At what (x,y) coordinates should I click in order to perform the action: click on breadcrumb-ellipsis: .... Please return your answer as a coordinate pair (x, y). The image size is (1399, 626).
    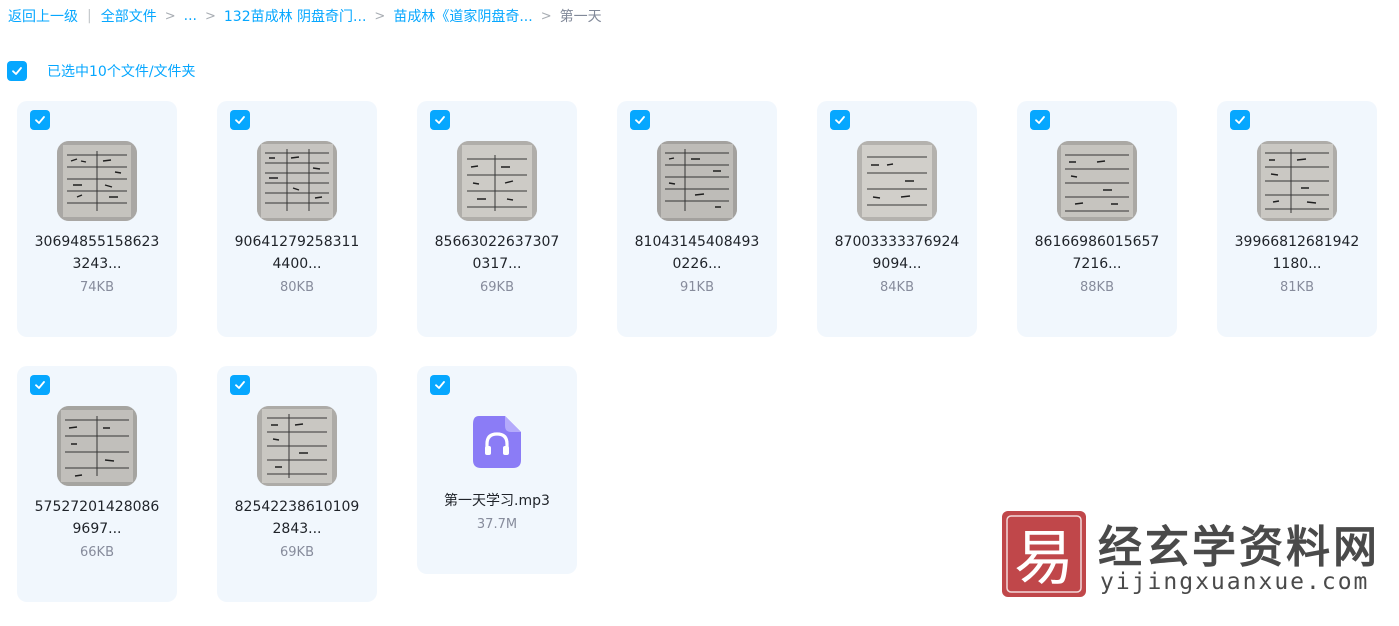
    Looking at the image, I should click on (190, 16).